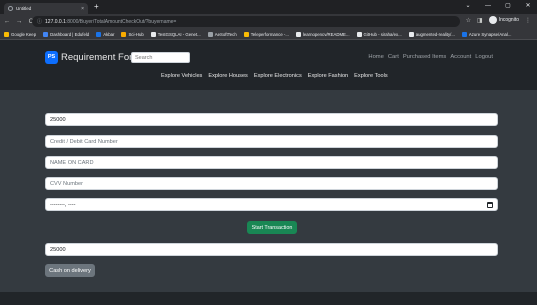  I want to click on bookmark-item: AeSoftTech, so click(222, 34).